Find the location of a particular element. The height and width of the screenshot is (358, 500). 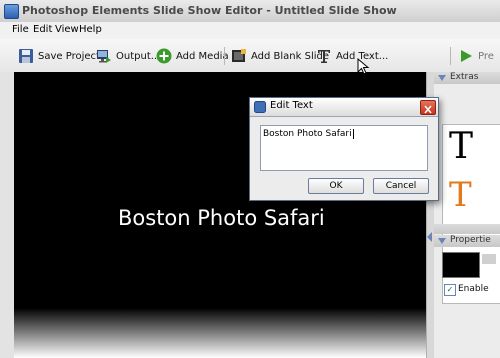

right-panel: Extras T T Propertie ✓ Enable is located at coordinates (467, 215).